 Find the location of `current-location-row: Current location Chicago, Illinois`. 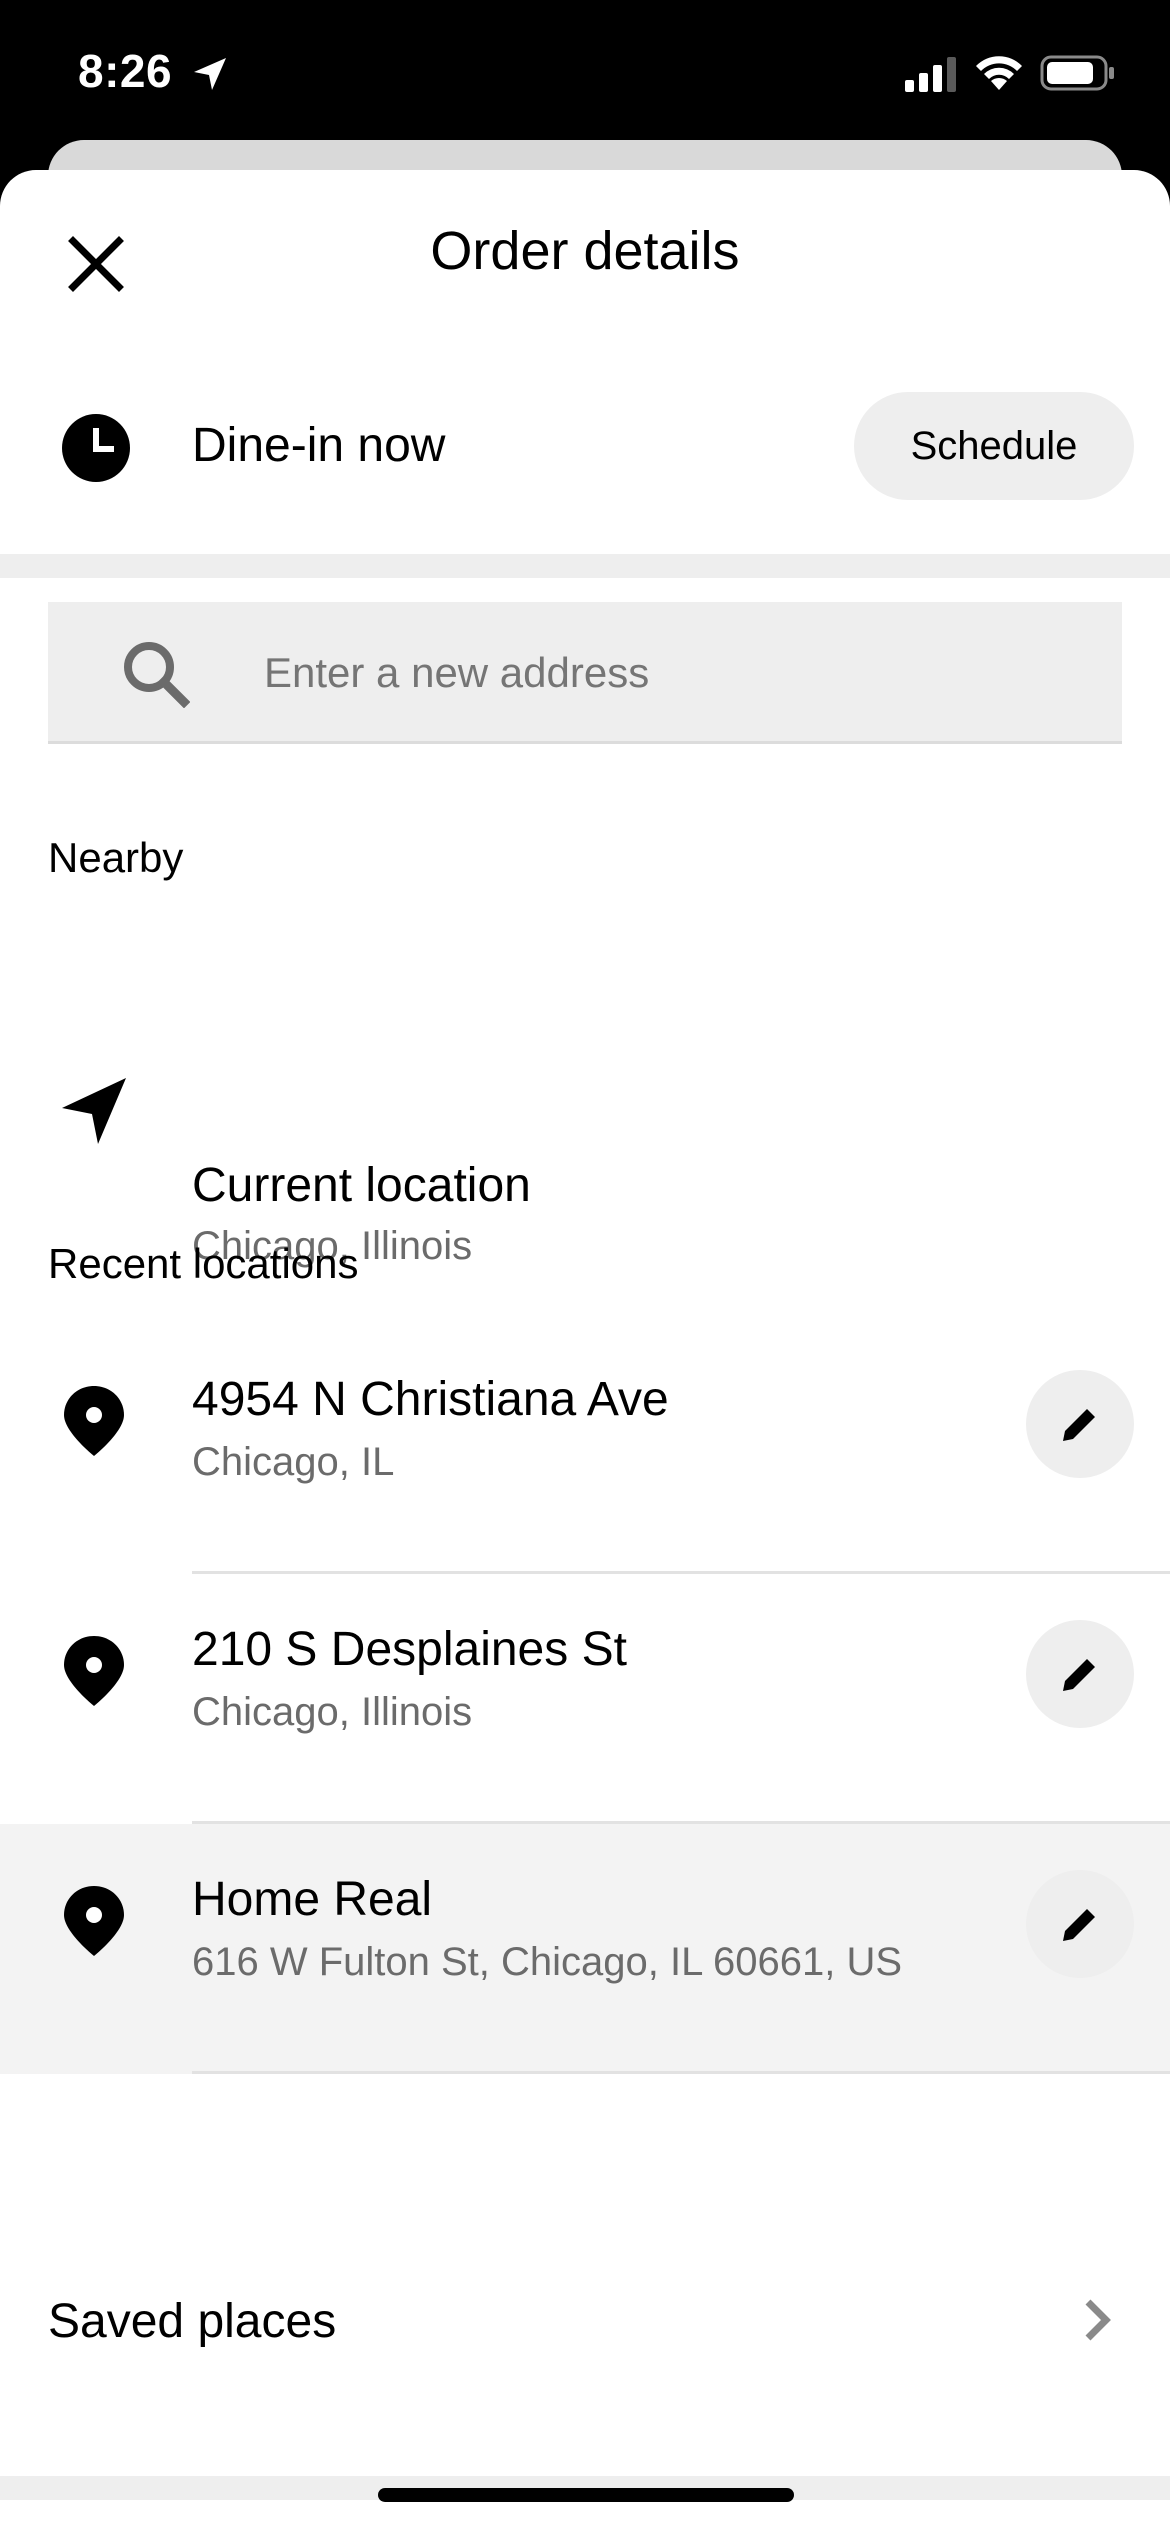

current-location-row: Current location Chicago, Illinois is located at coordinates (585, 1115).